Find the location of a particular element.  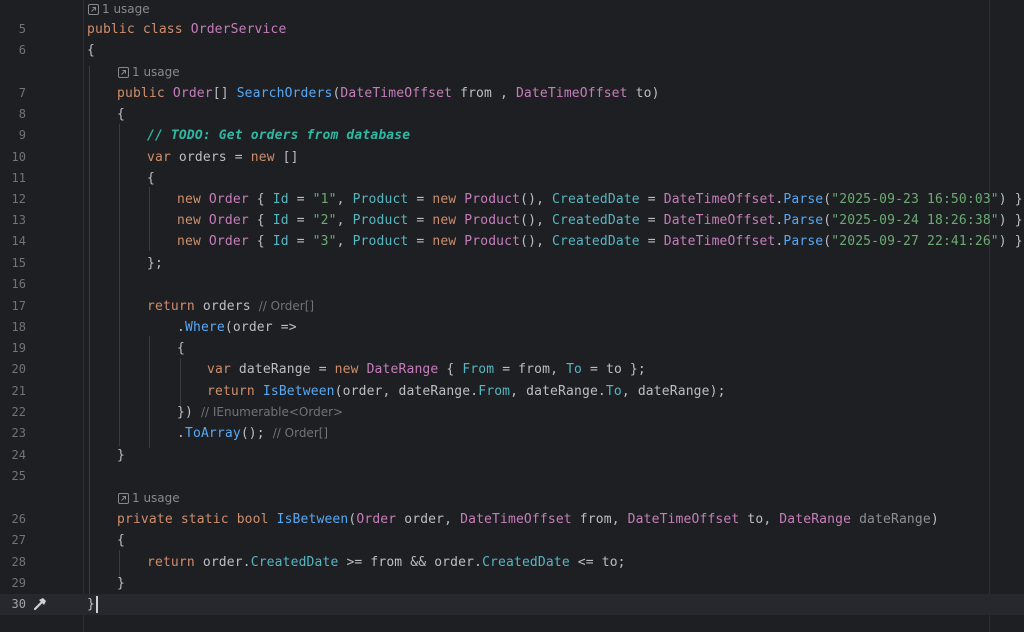

param: order is located at coordinates (424, 519).